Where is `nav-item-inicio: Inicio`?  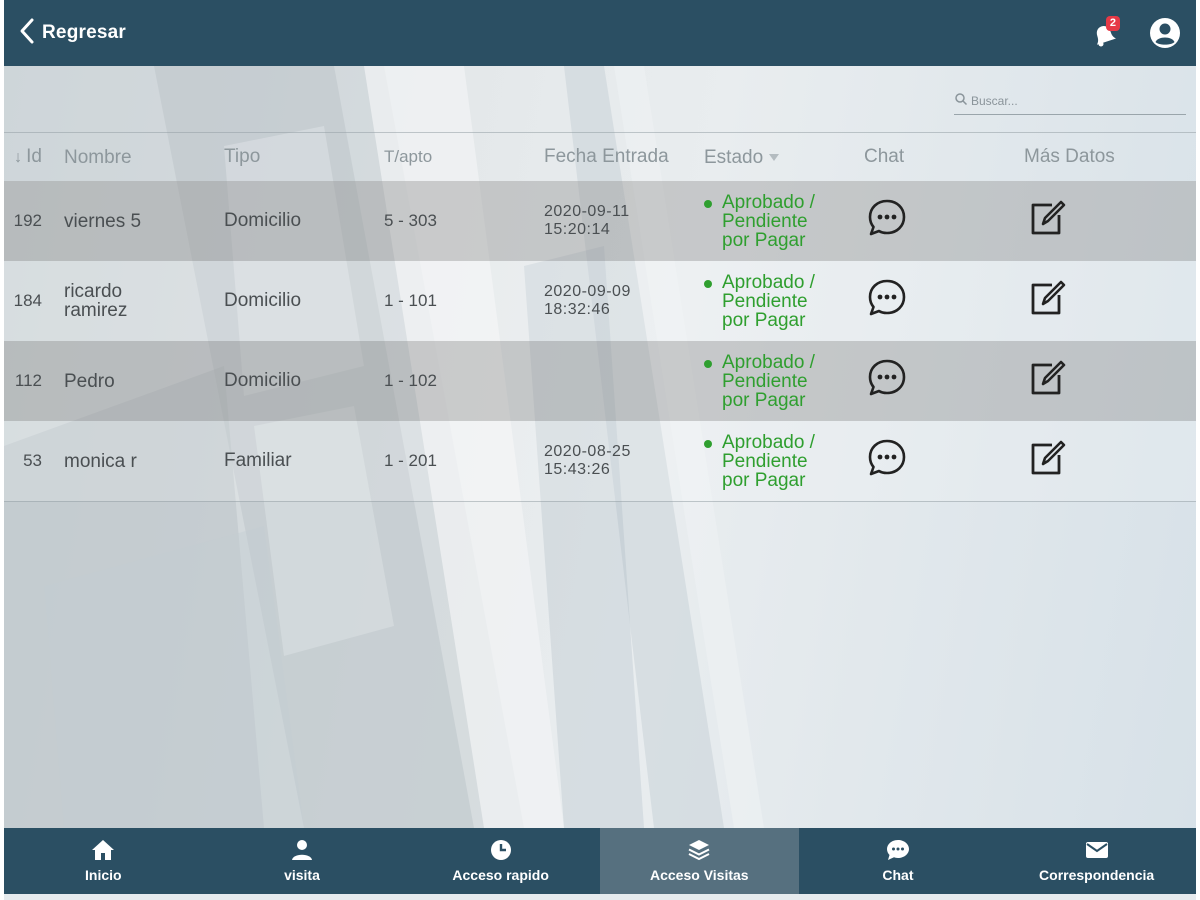 nav-item-inicio: Inicio is located at coordinates (103, 861).